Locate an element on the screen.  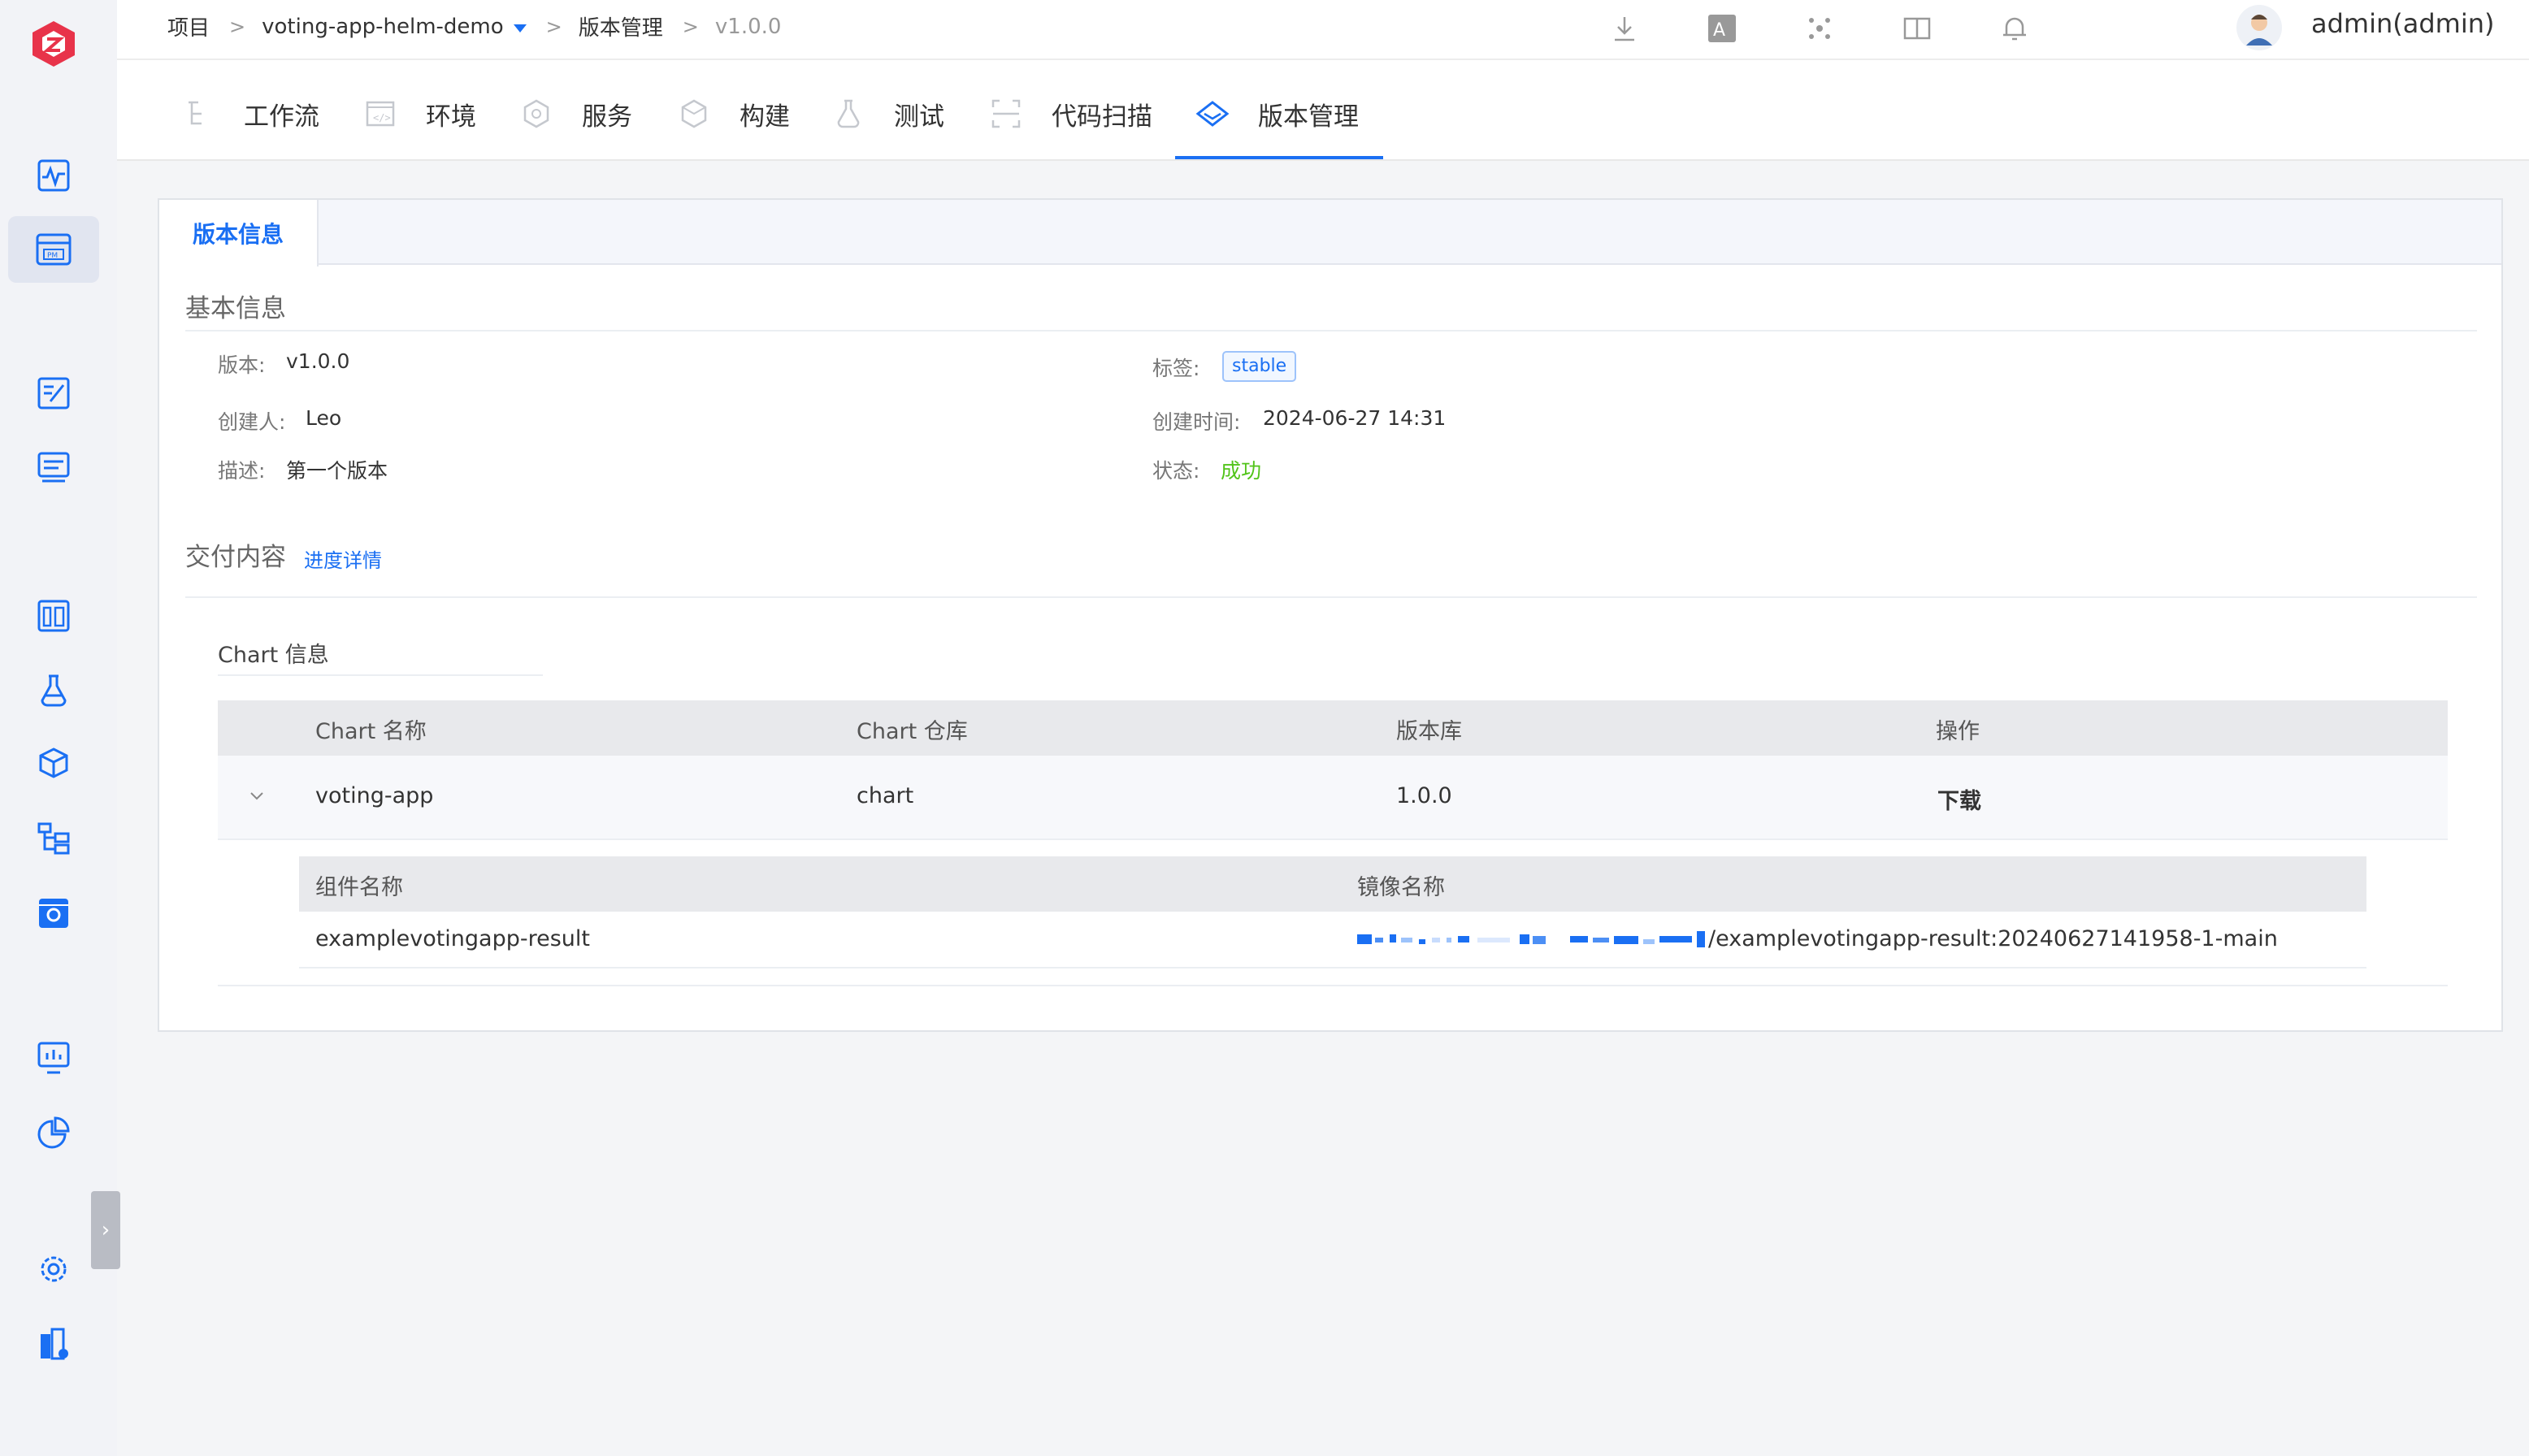
caret-down-icon is located at coordinates (520, 28).